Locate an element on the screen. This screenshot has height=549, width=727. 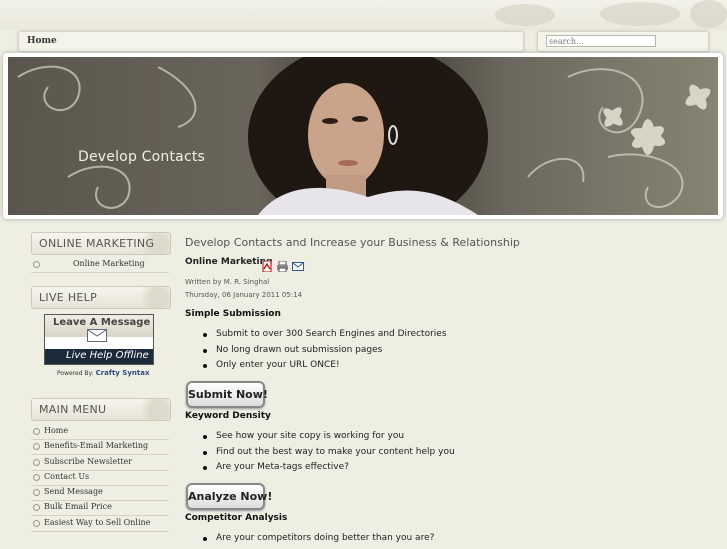
search-input is located at coordinates (601, 41).